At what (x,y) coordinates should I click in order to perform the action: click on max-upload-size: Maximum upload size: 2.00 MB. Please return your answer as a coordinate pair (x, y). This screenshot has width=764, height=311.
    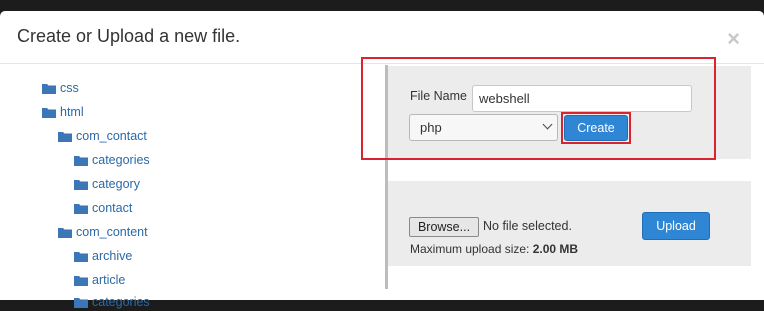
    Looking at the image, I should click on (494, 249).